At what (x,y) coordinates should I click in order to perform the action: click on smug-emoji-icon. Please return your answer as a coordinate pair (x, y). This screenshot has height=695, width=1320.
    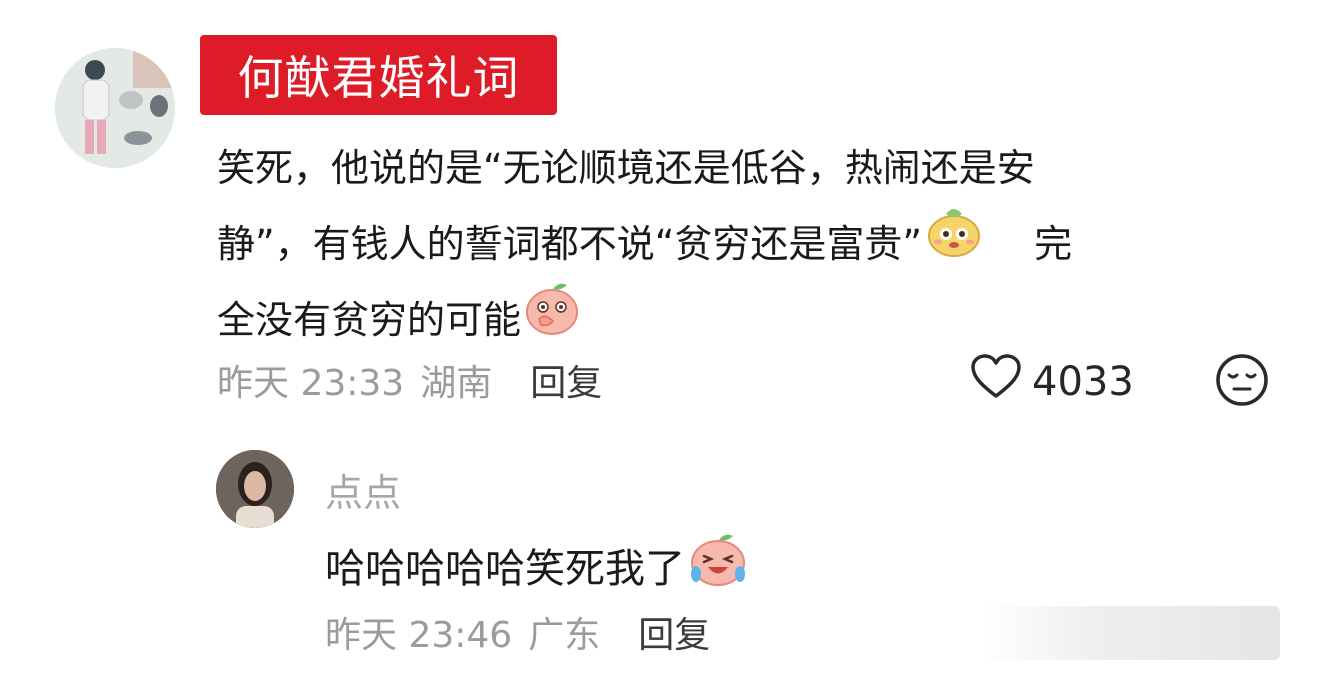
    Looking at the image, I should click on (954, 244).